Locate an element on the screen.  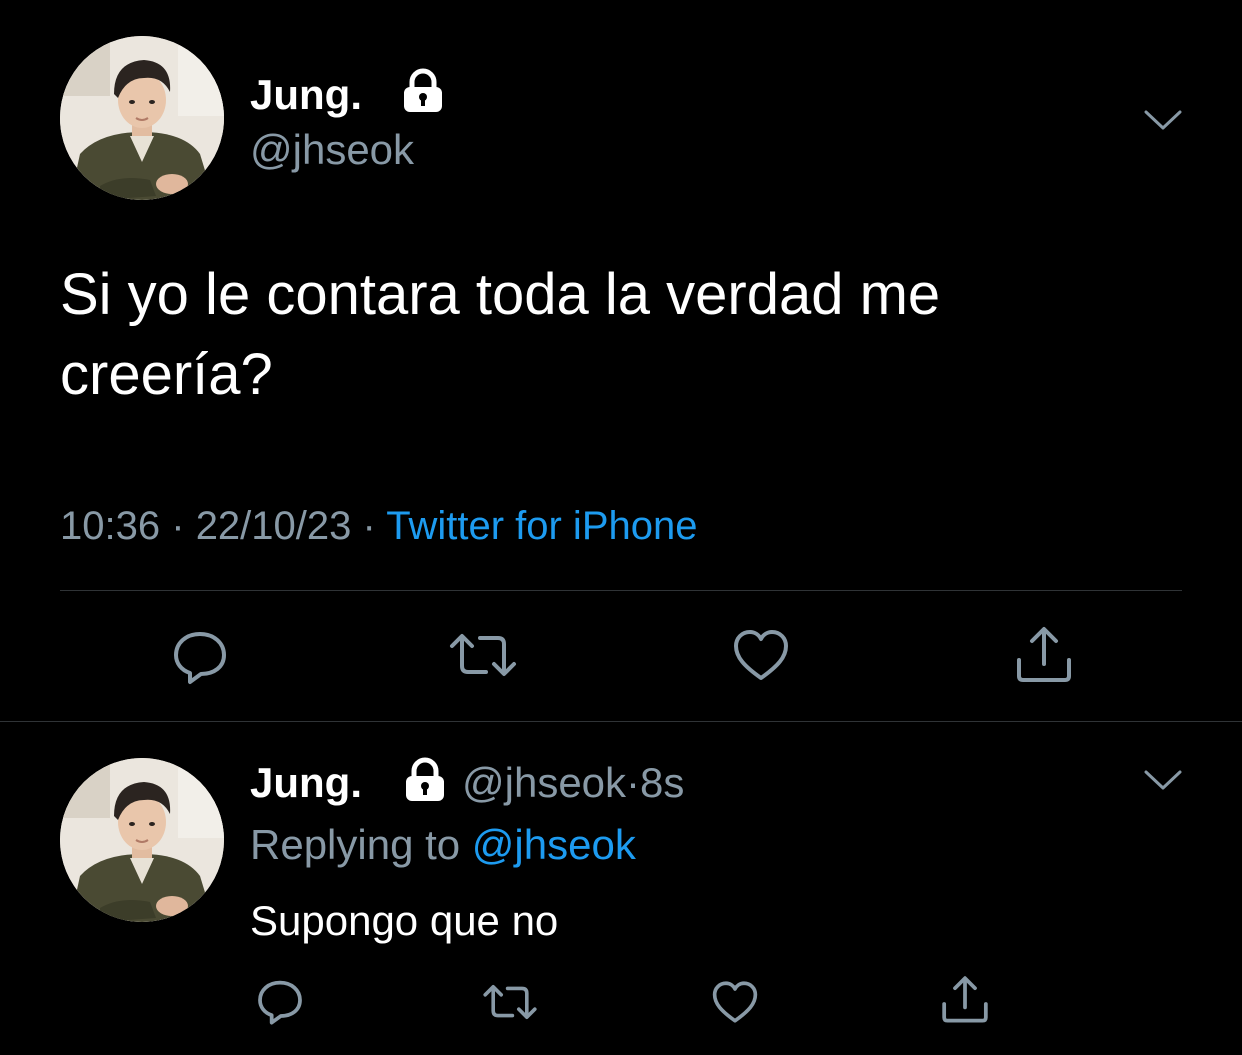
reply-handle-time: @jhseok·8s is located at coordinates (573, 783).